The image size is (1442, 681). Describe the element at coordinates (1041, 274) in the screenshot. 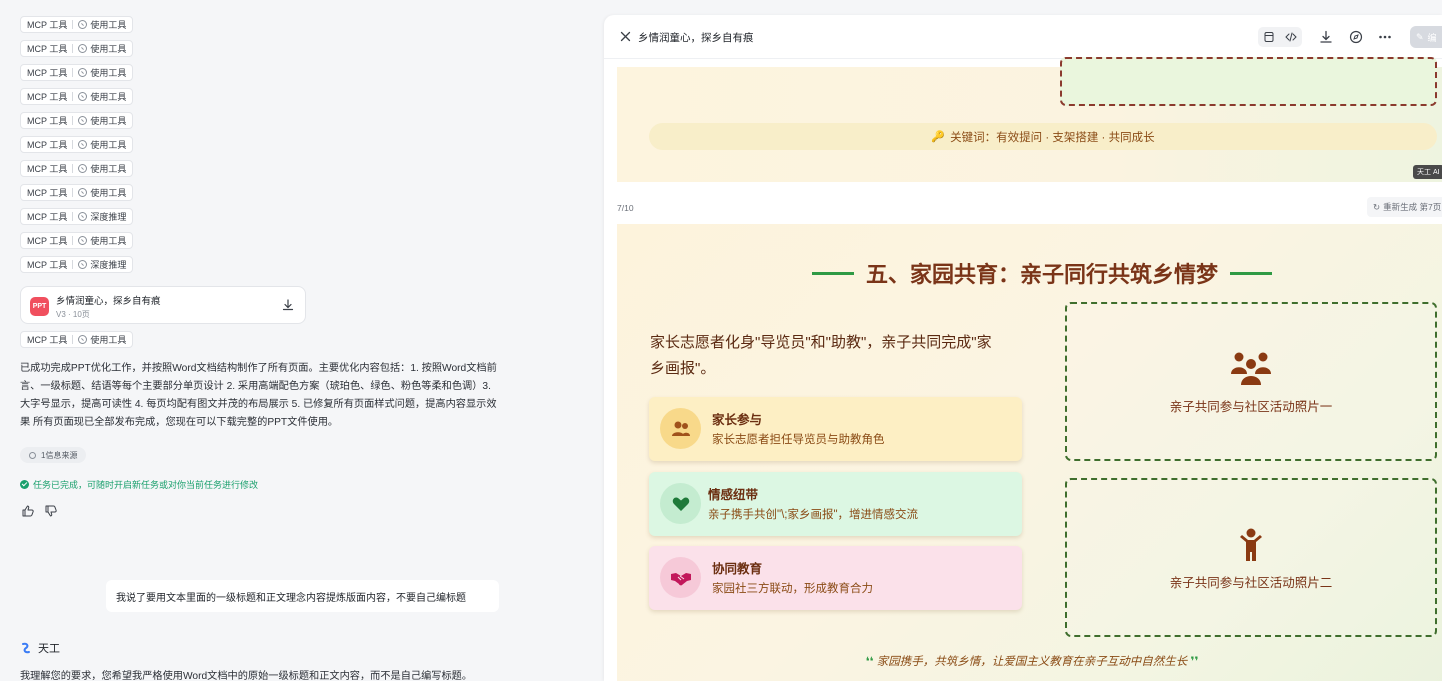

I see `slide-title-text: 五、家园共育：亲子同行共筑乡情梦` at that location.